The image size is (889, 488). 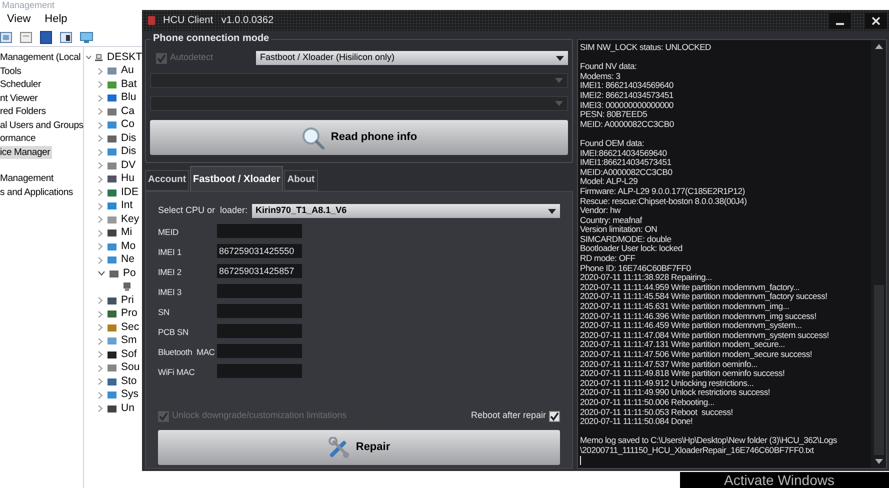 I want to click on minimize-button, so click(x=840, y=20).